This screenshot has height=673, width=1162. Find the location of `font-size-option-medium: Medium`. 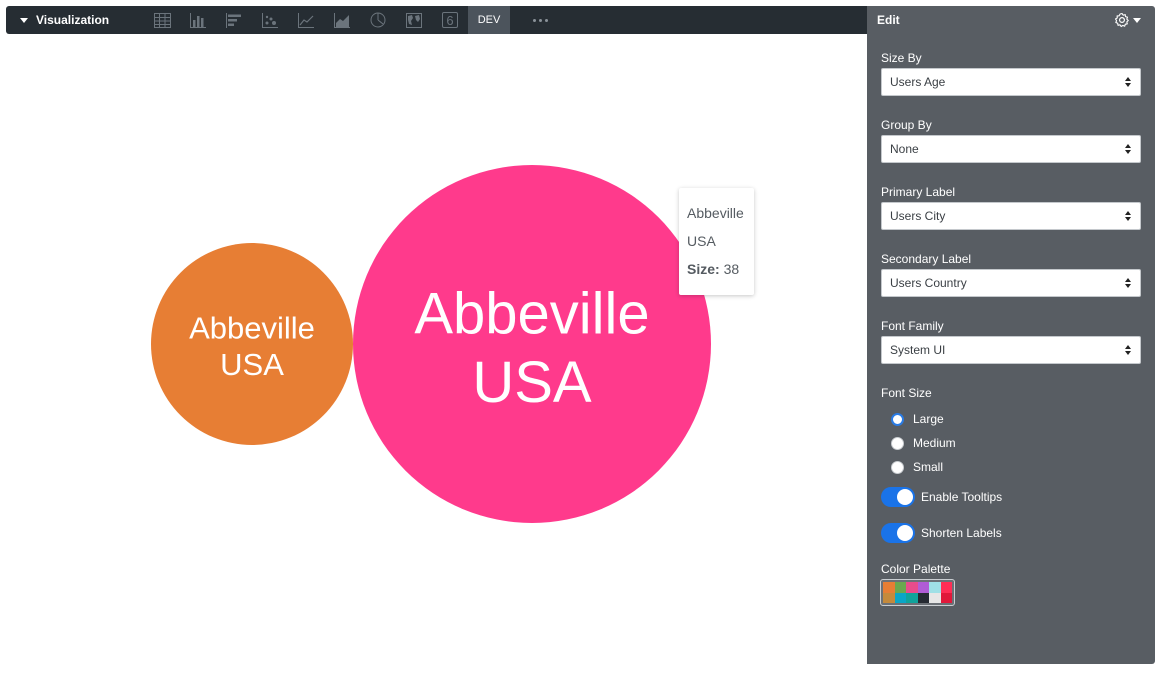

font-size-option-medium: Medium is located at coordinates (923, 443).